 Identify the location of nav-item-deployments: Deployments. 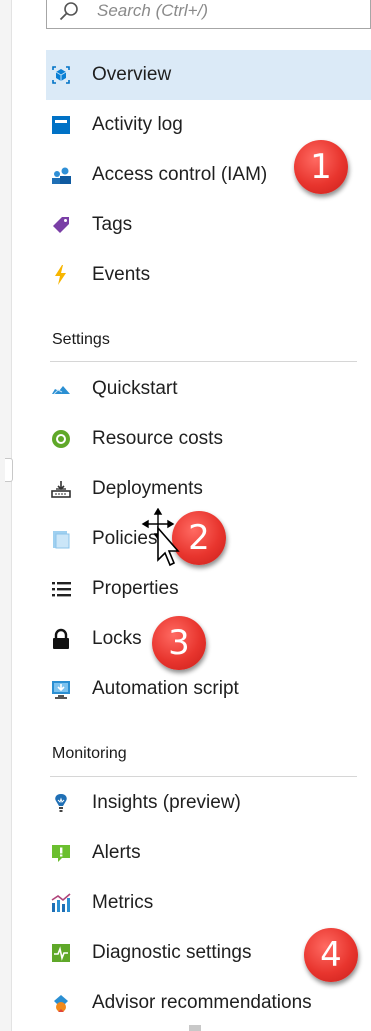
(208, 489).